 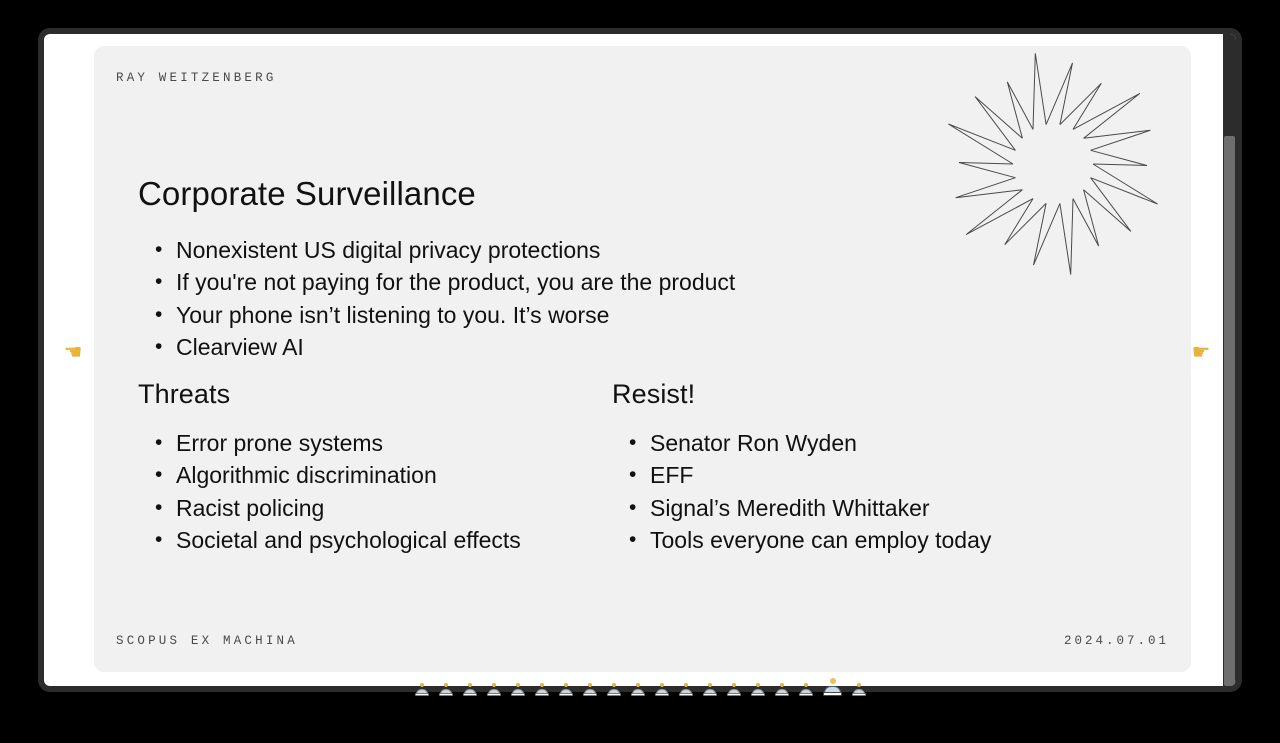 I want to click on section-heading: Threats, so click(x=184, y=394).